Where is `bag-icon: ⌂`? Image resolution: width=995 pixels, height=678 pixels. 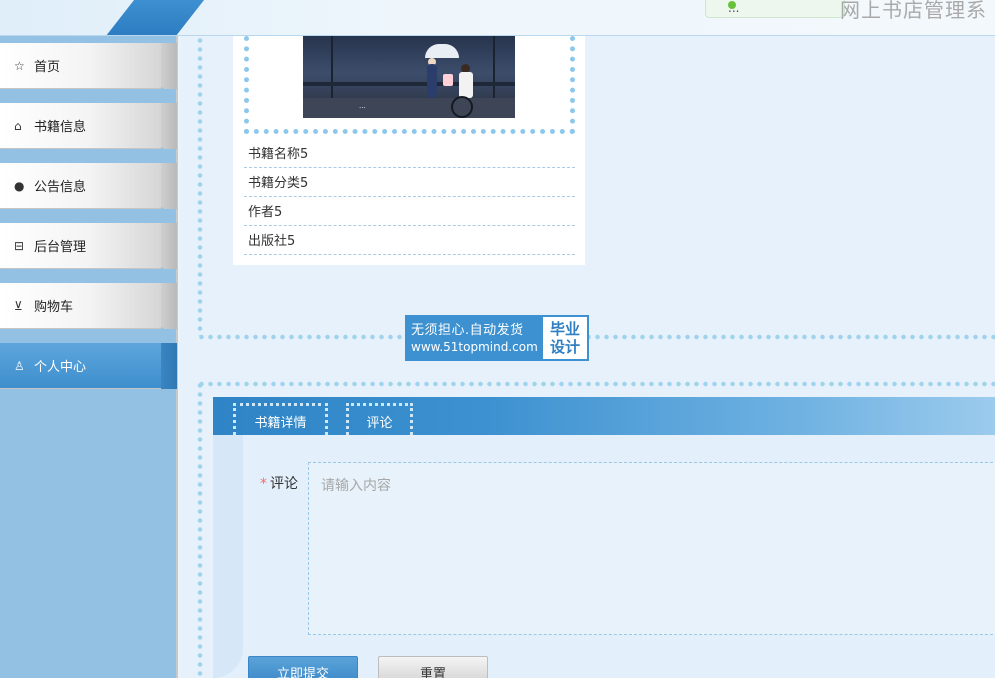 bag-icon: ⌂ is located at coordinates (18, 125).